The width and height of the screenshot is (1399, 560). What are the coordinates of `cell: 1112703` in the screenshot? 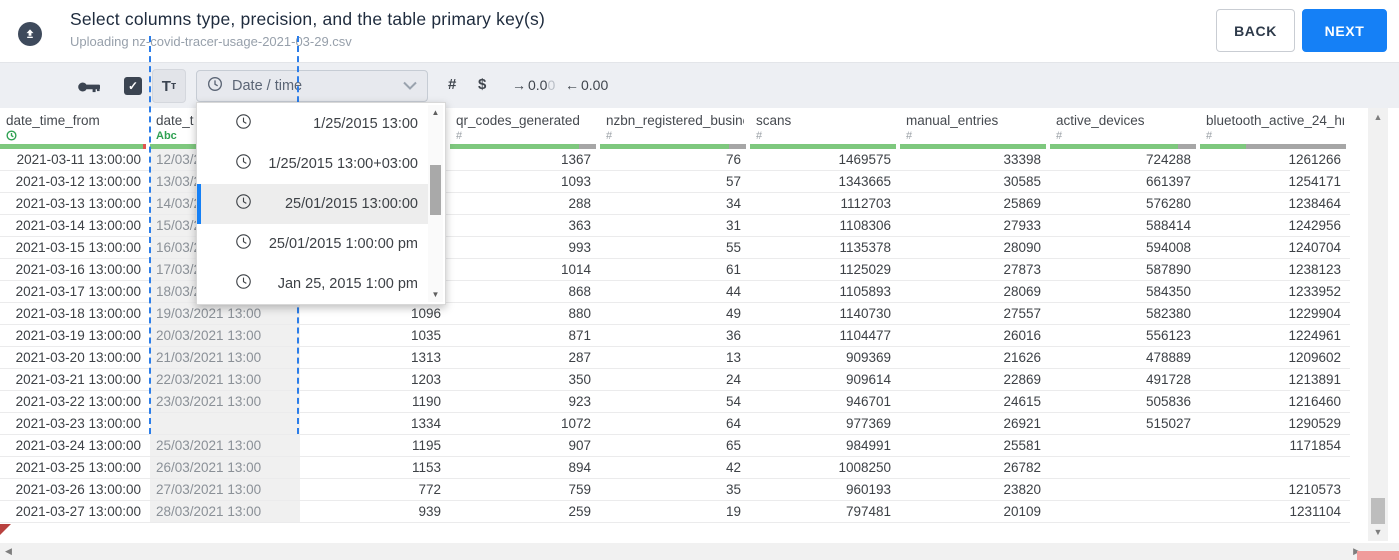 It's located at (825, 204).